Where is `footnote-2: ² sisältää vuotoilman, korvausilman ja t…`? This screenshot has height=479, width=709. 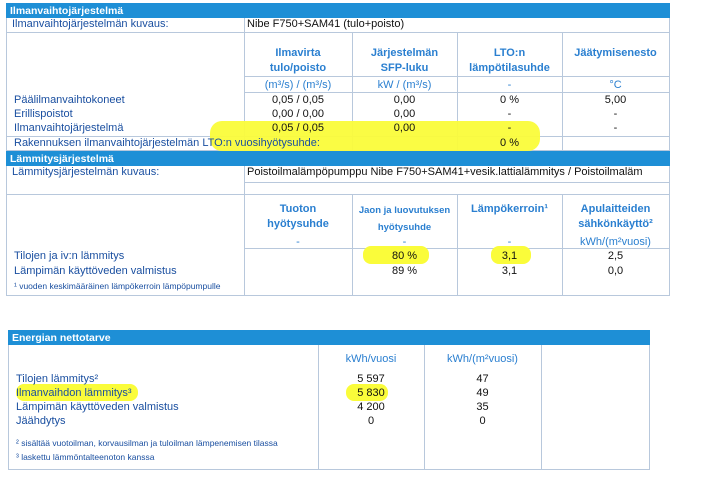
footnote-2: ² sisältää vuotoilman, korvausilman ja t… is located at coordinates (147, 443).